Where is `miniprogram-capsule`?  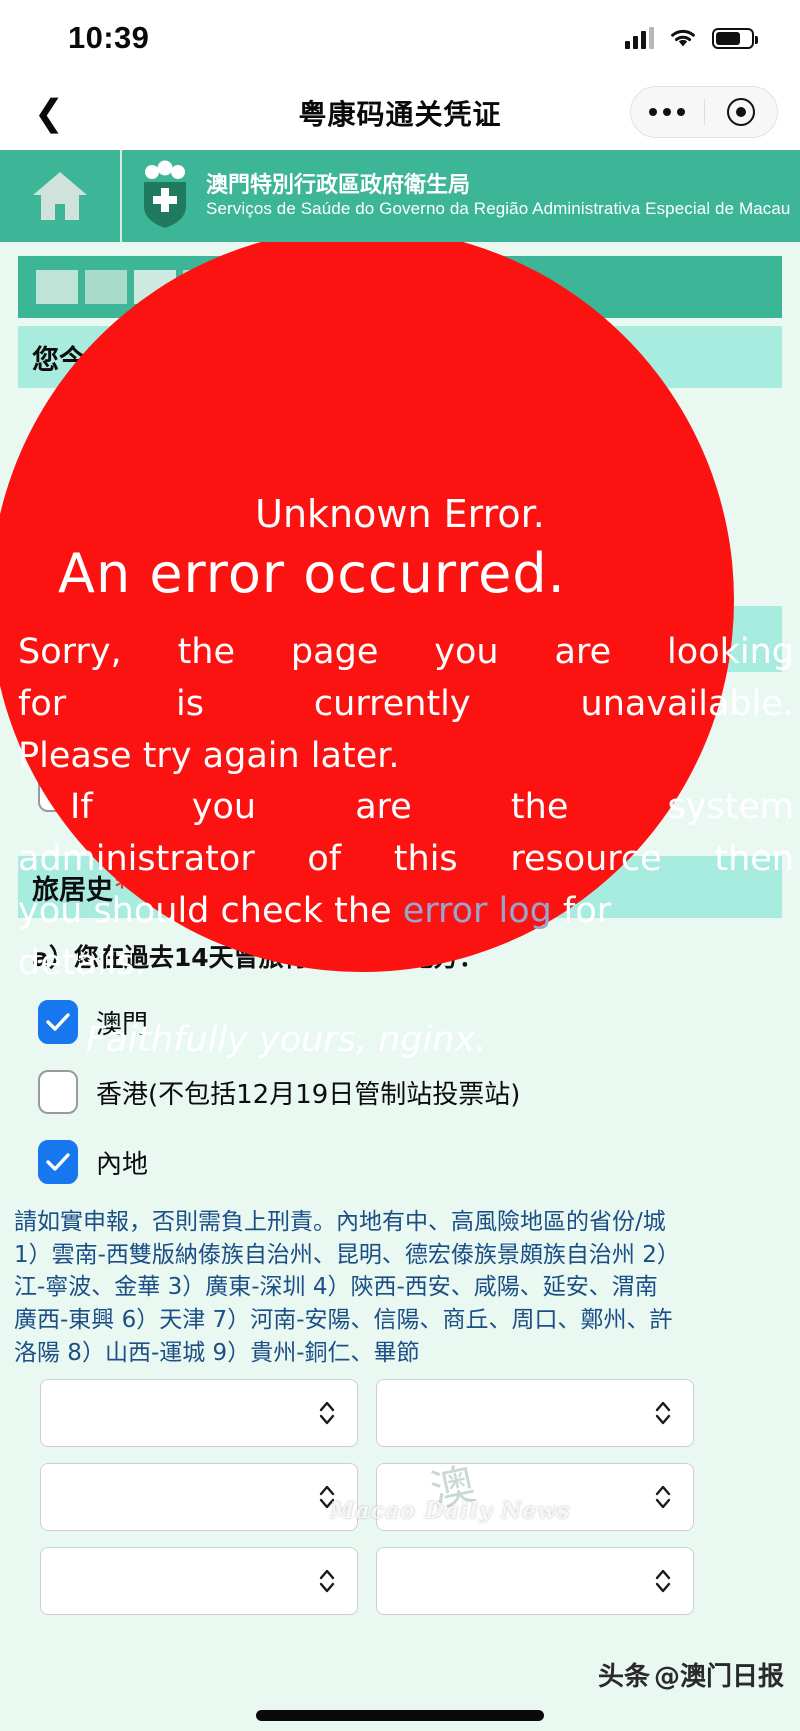 miniprogram-capsule is located at coordinates (704, 112).